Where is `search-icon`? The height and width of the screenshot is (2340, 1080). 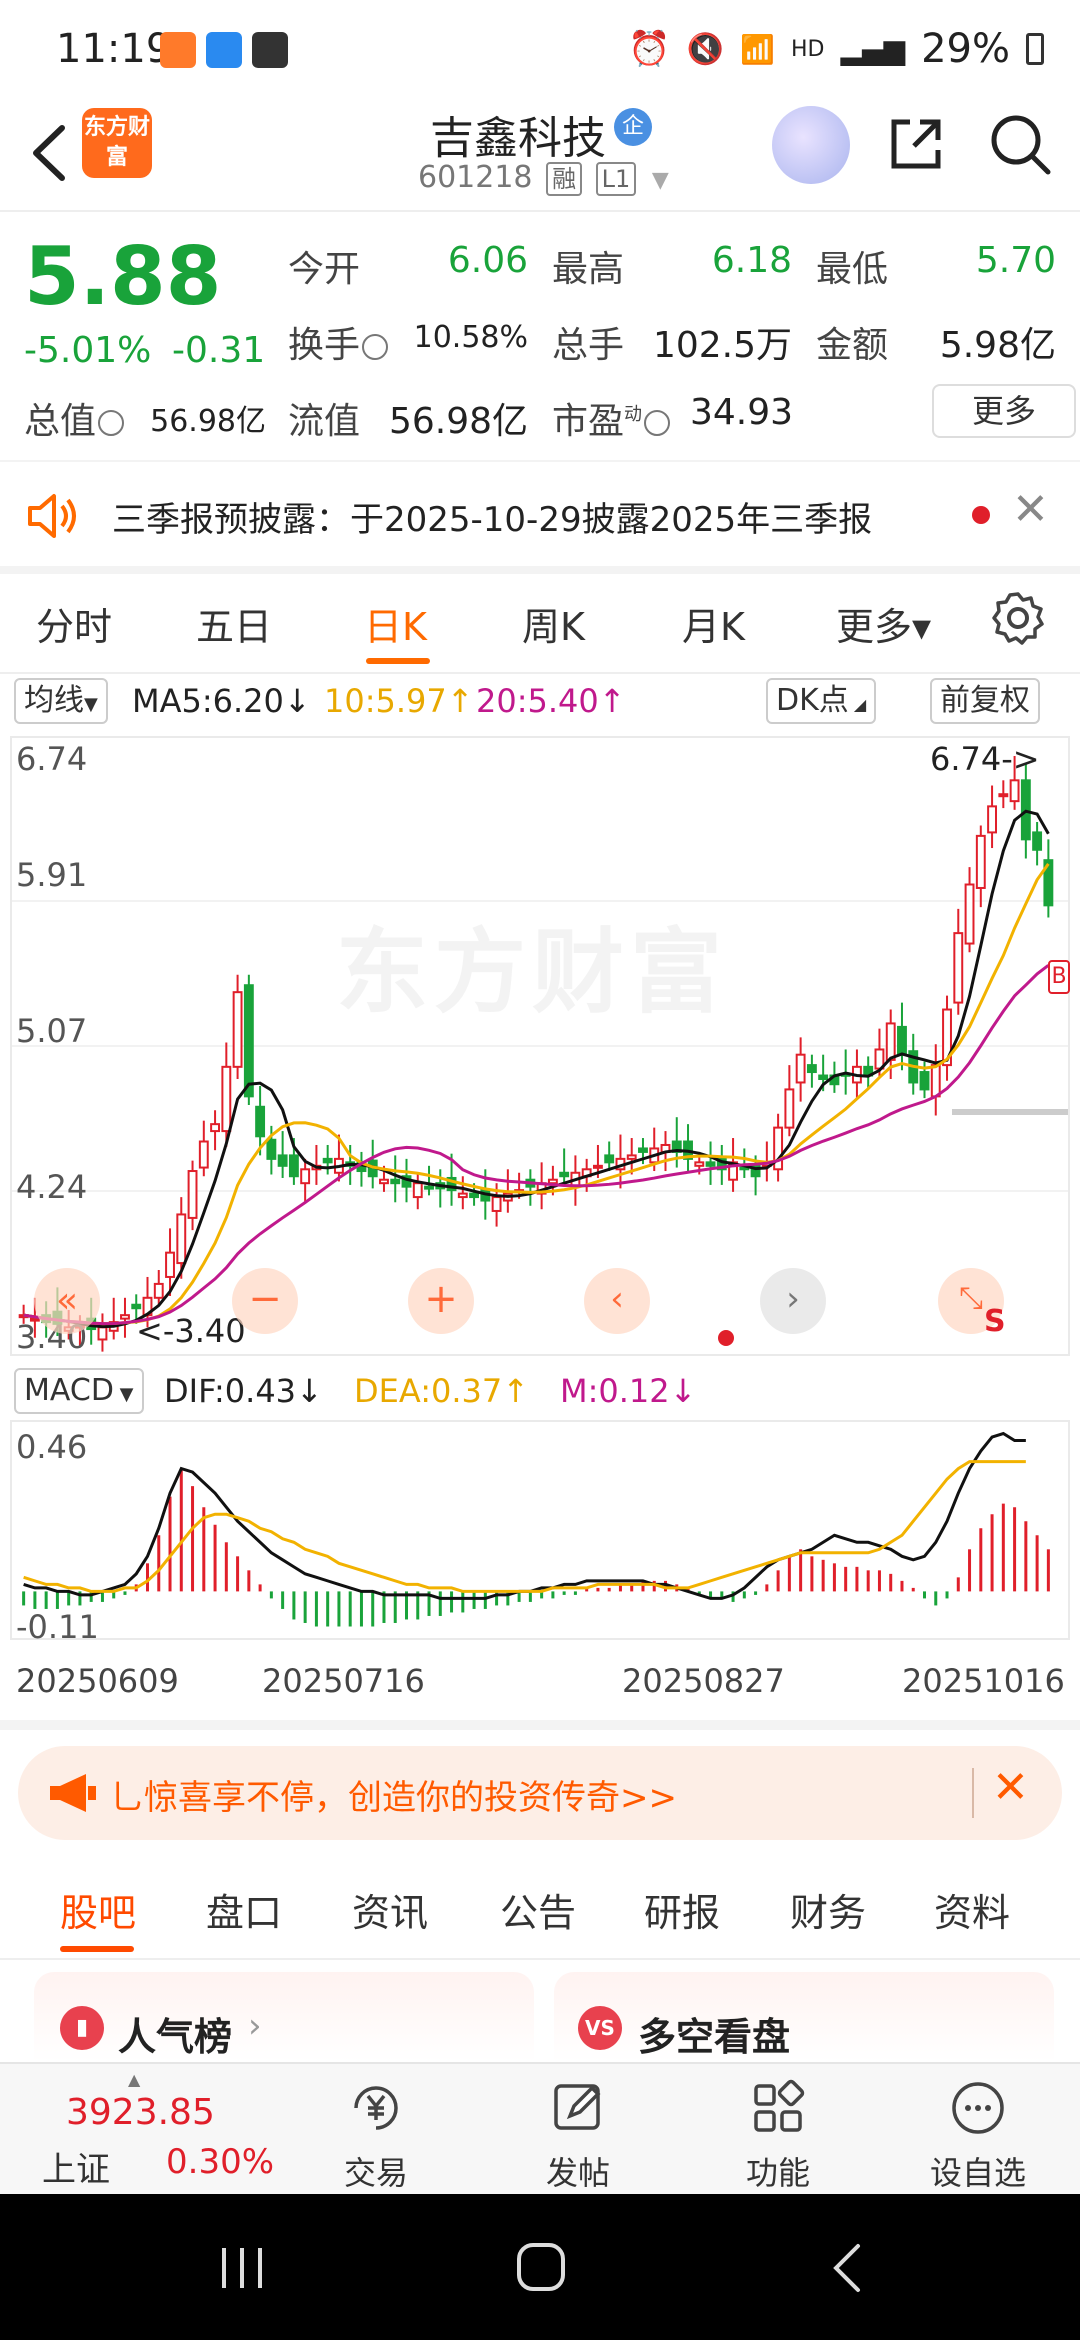 search-icon is located at coordinates (1021, 145).